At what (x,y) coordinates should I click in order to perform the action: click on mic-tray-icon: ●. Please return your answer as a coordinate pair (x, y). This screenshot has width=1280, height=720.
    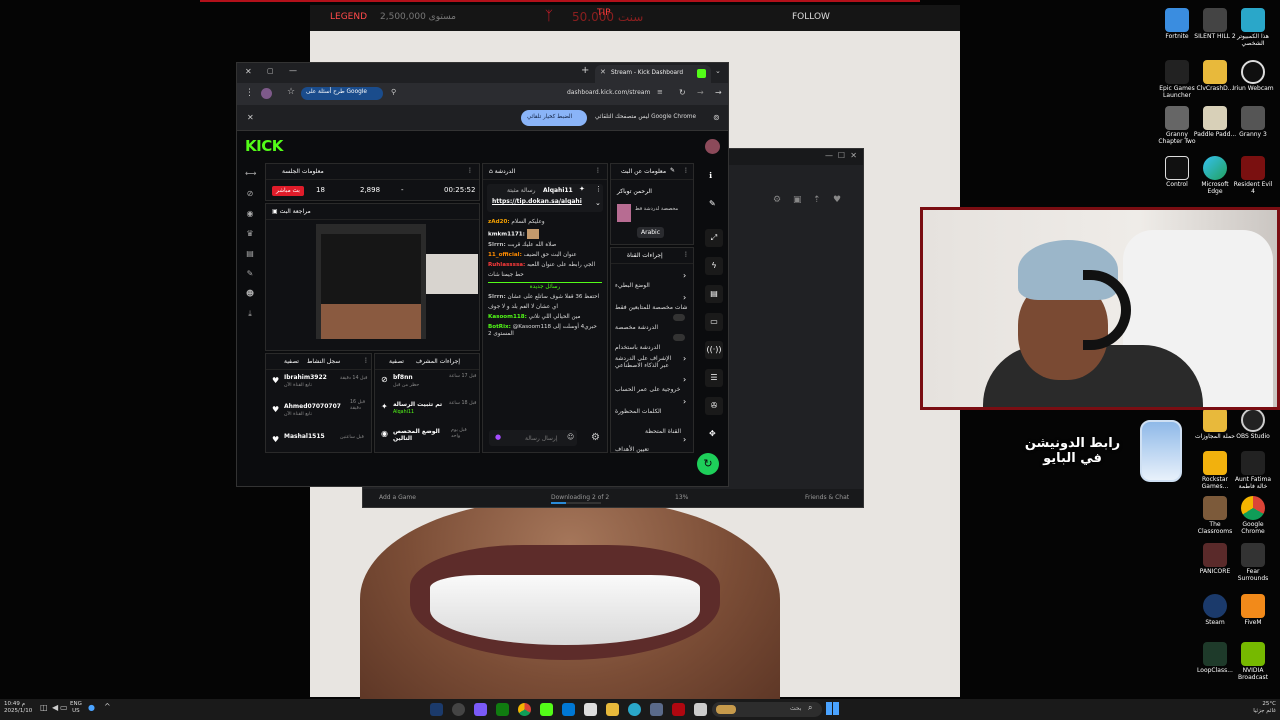
    Looking at the image, I should click on (91, 707).